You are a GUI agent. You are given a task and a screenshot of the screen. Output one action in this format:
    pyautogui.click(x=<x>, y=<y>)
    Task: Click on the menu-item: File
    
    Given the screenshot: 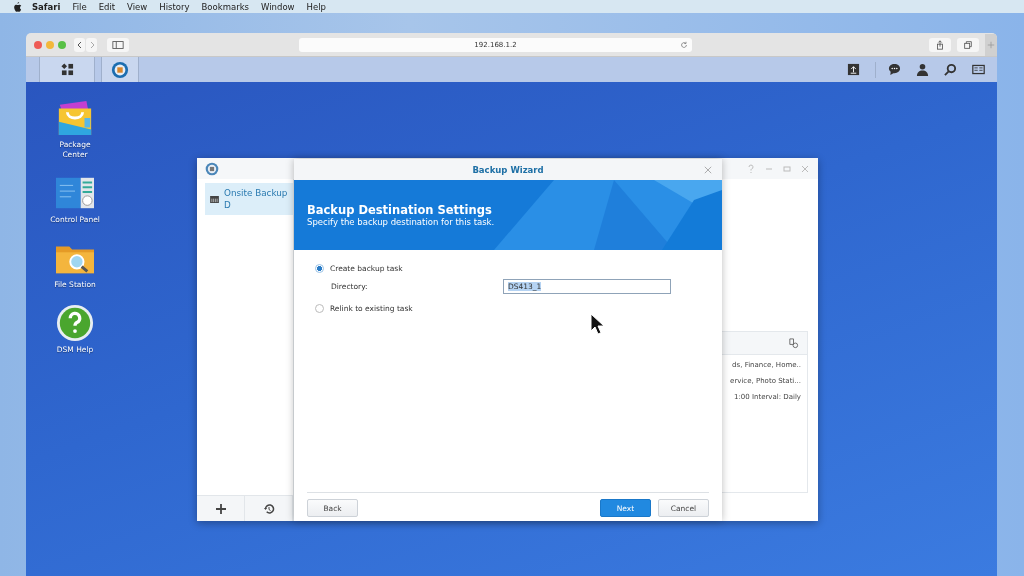 What is the action you would take?
    pyautogui.click(x=79, y=6)
    